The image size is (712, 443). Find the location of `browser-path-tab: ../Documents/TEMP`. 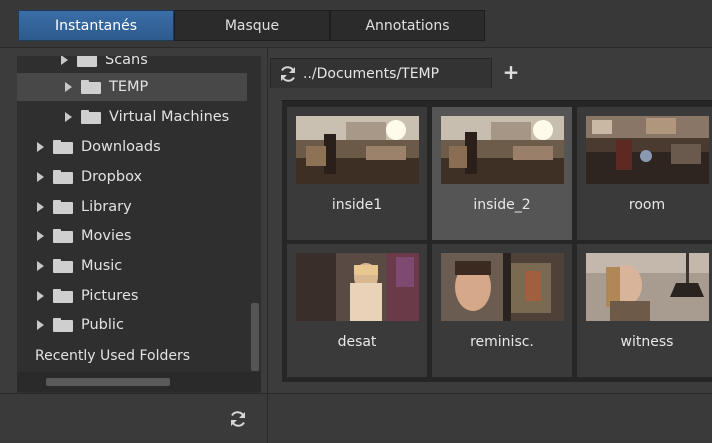

browser-path-tab: ../Documents/TEMP is located at coordinates (381, 73).